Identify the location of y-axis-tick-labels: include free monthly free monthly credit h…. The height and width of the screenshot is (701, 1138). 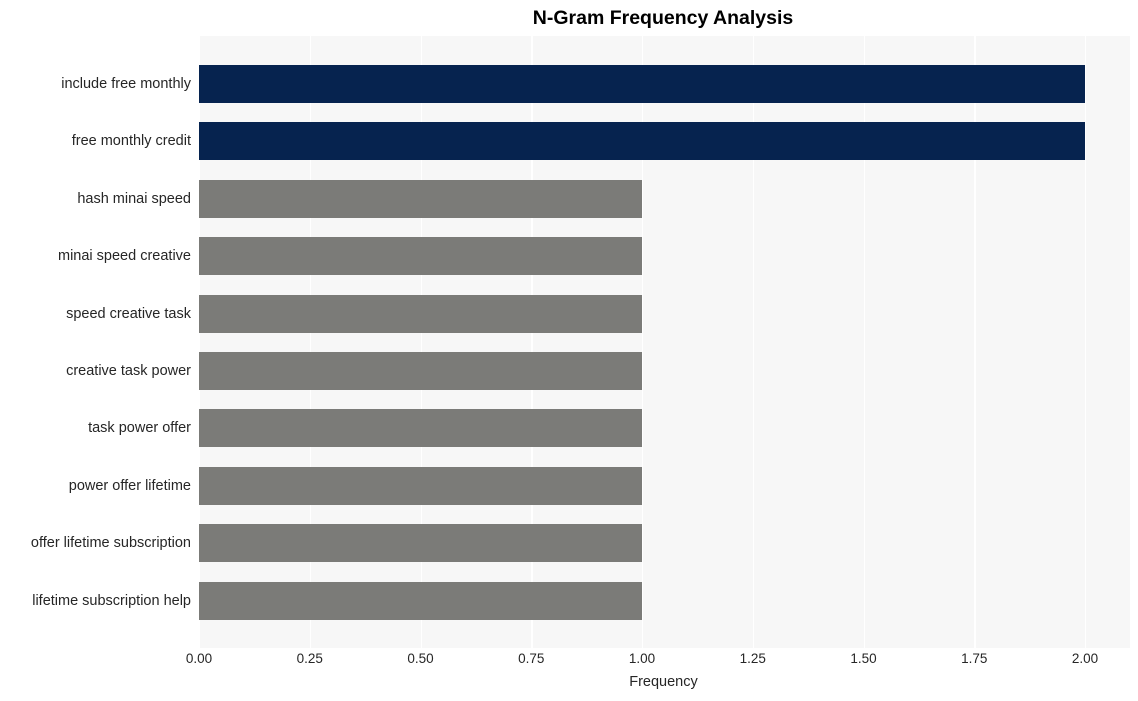
(95, 342).